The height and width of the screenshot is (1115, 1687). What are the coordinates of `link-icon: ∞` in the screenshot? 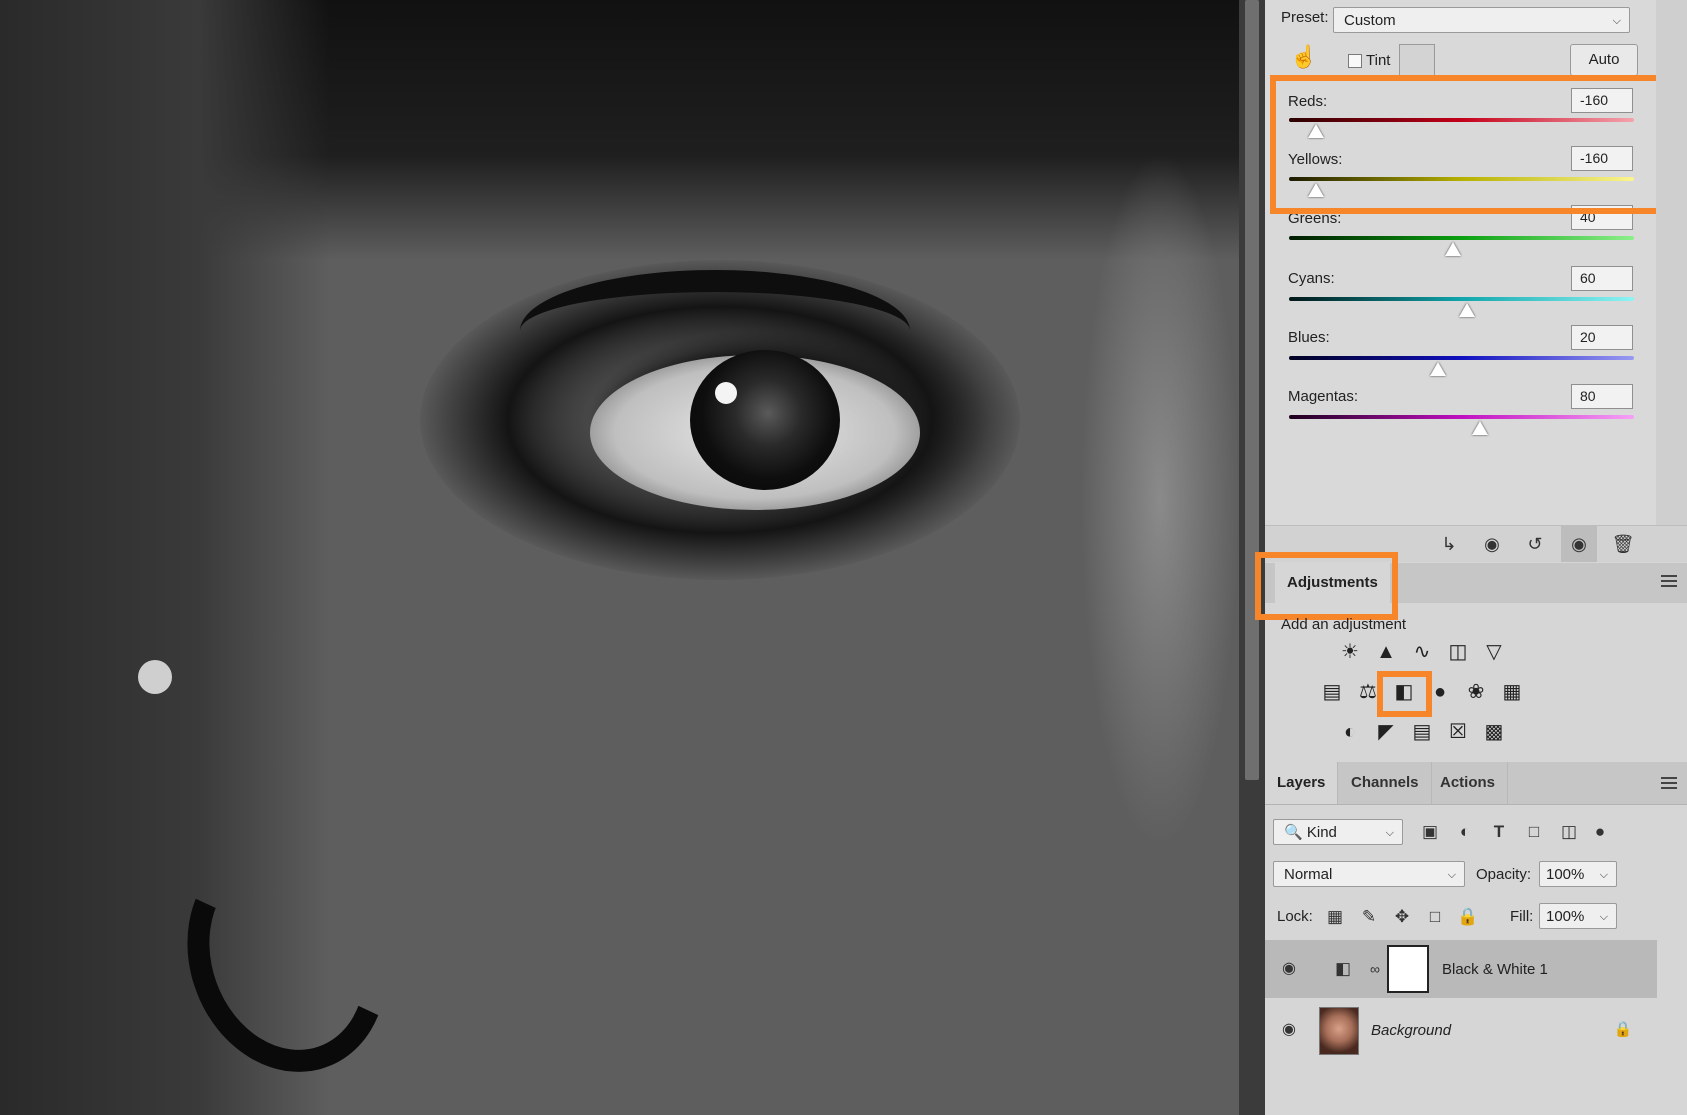 It's located at (1375, 969).